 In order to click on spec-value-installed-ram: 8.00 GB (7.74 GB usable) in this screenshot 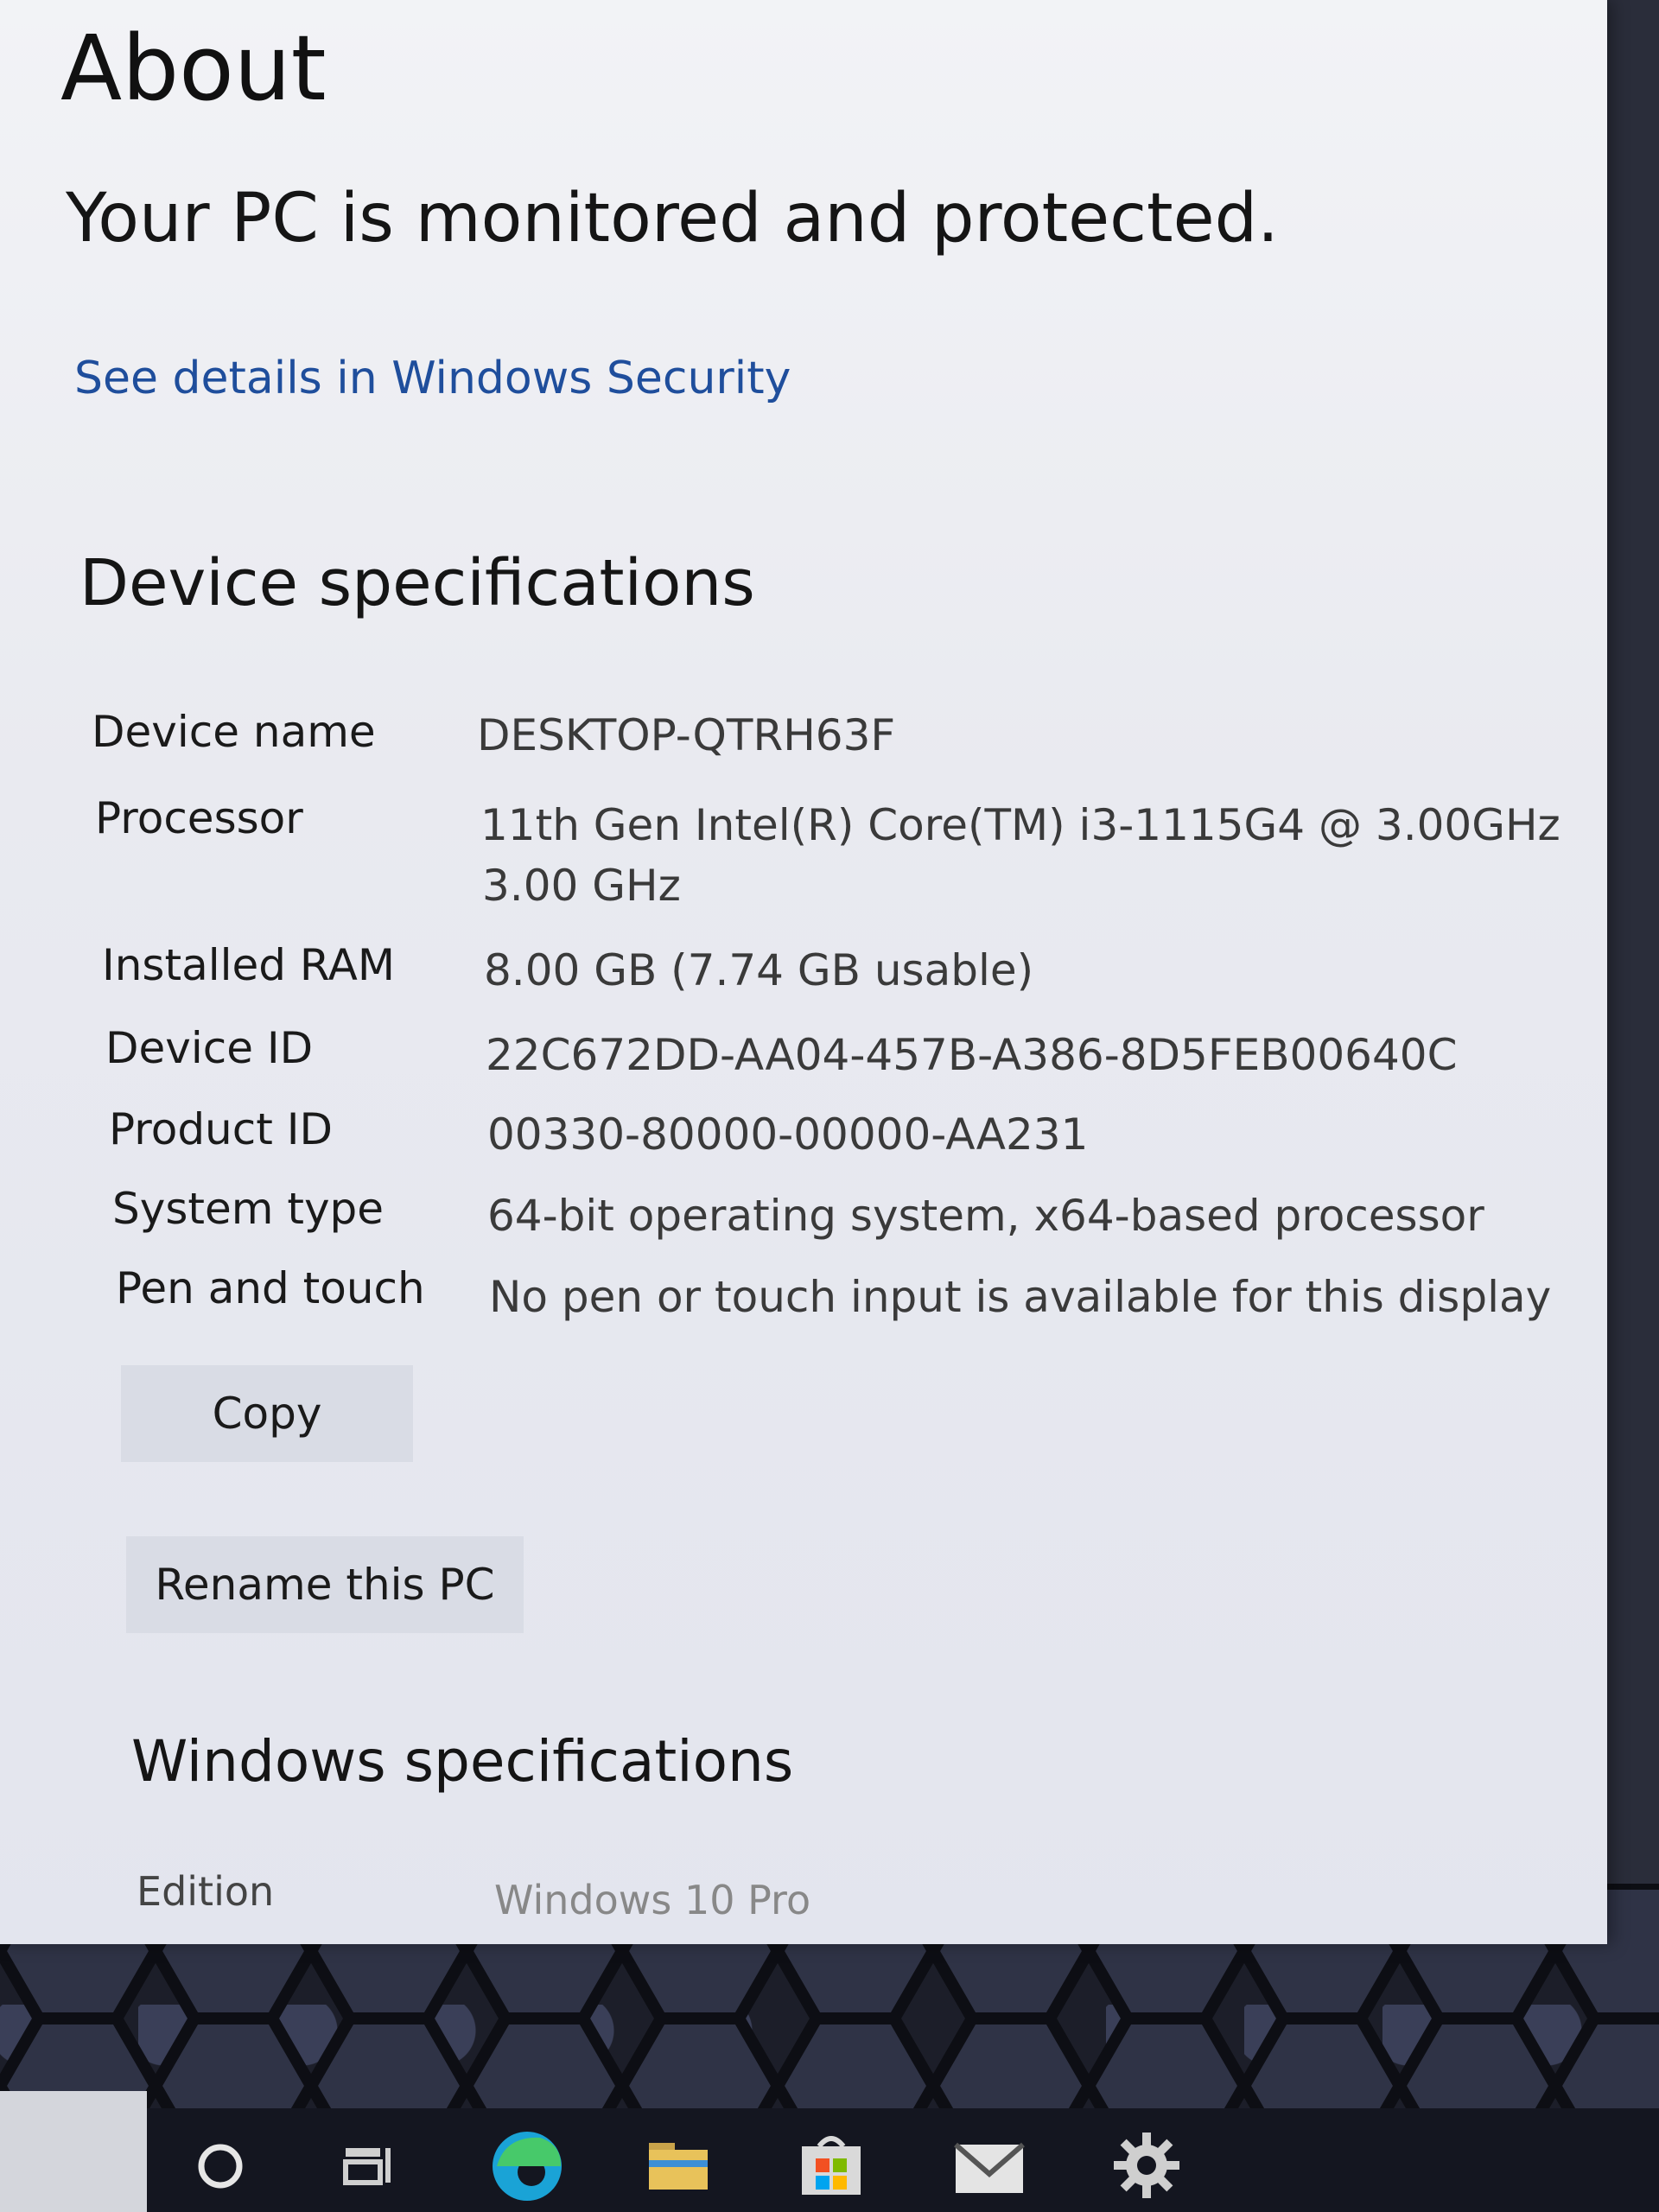, I will do `click(759, 970)`.